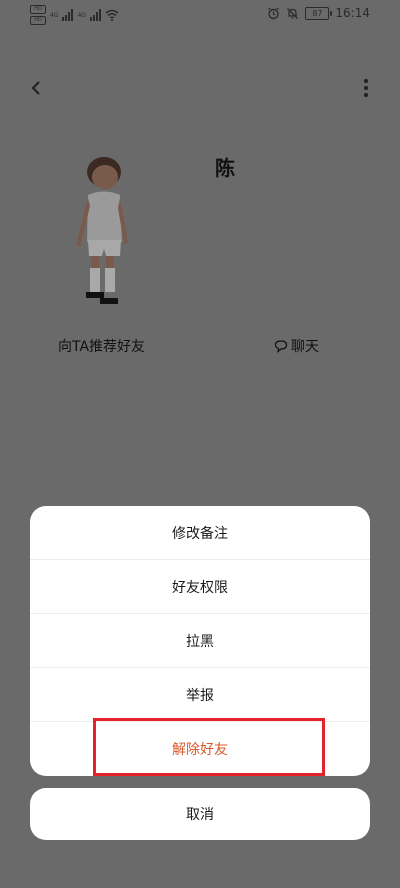 The height and width of the screenshot is (888, 400). I want to click on cancel-button: 取消, so click(200, 814).